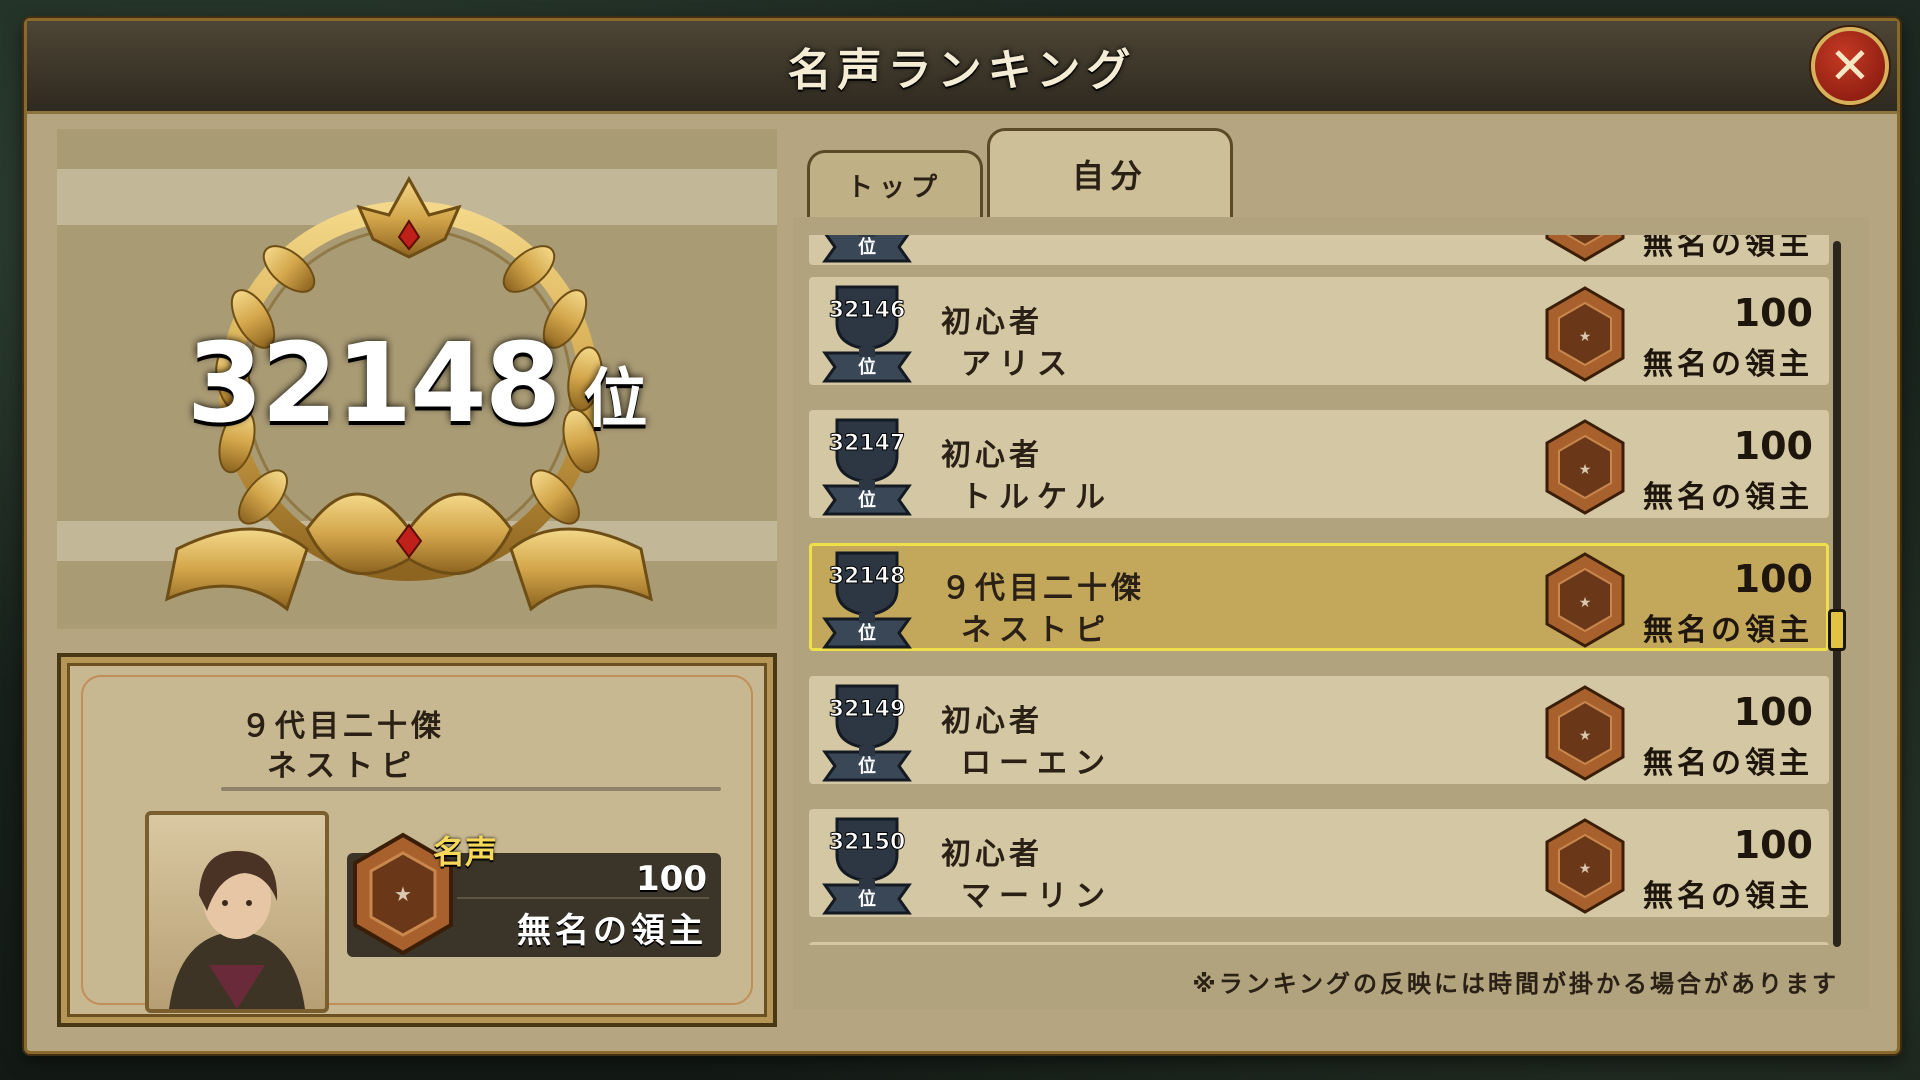  I want to click on row-player-name: アリス, so click(1018, 364).